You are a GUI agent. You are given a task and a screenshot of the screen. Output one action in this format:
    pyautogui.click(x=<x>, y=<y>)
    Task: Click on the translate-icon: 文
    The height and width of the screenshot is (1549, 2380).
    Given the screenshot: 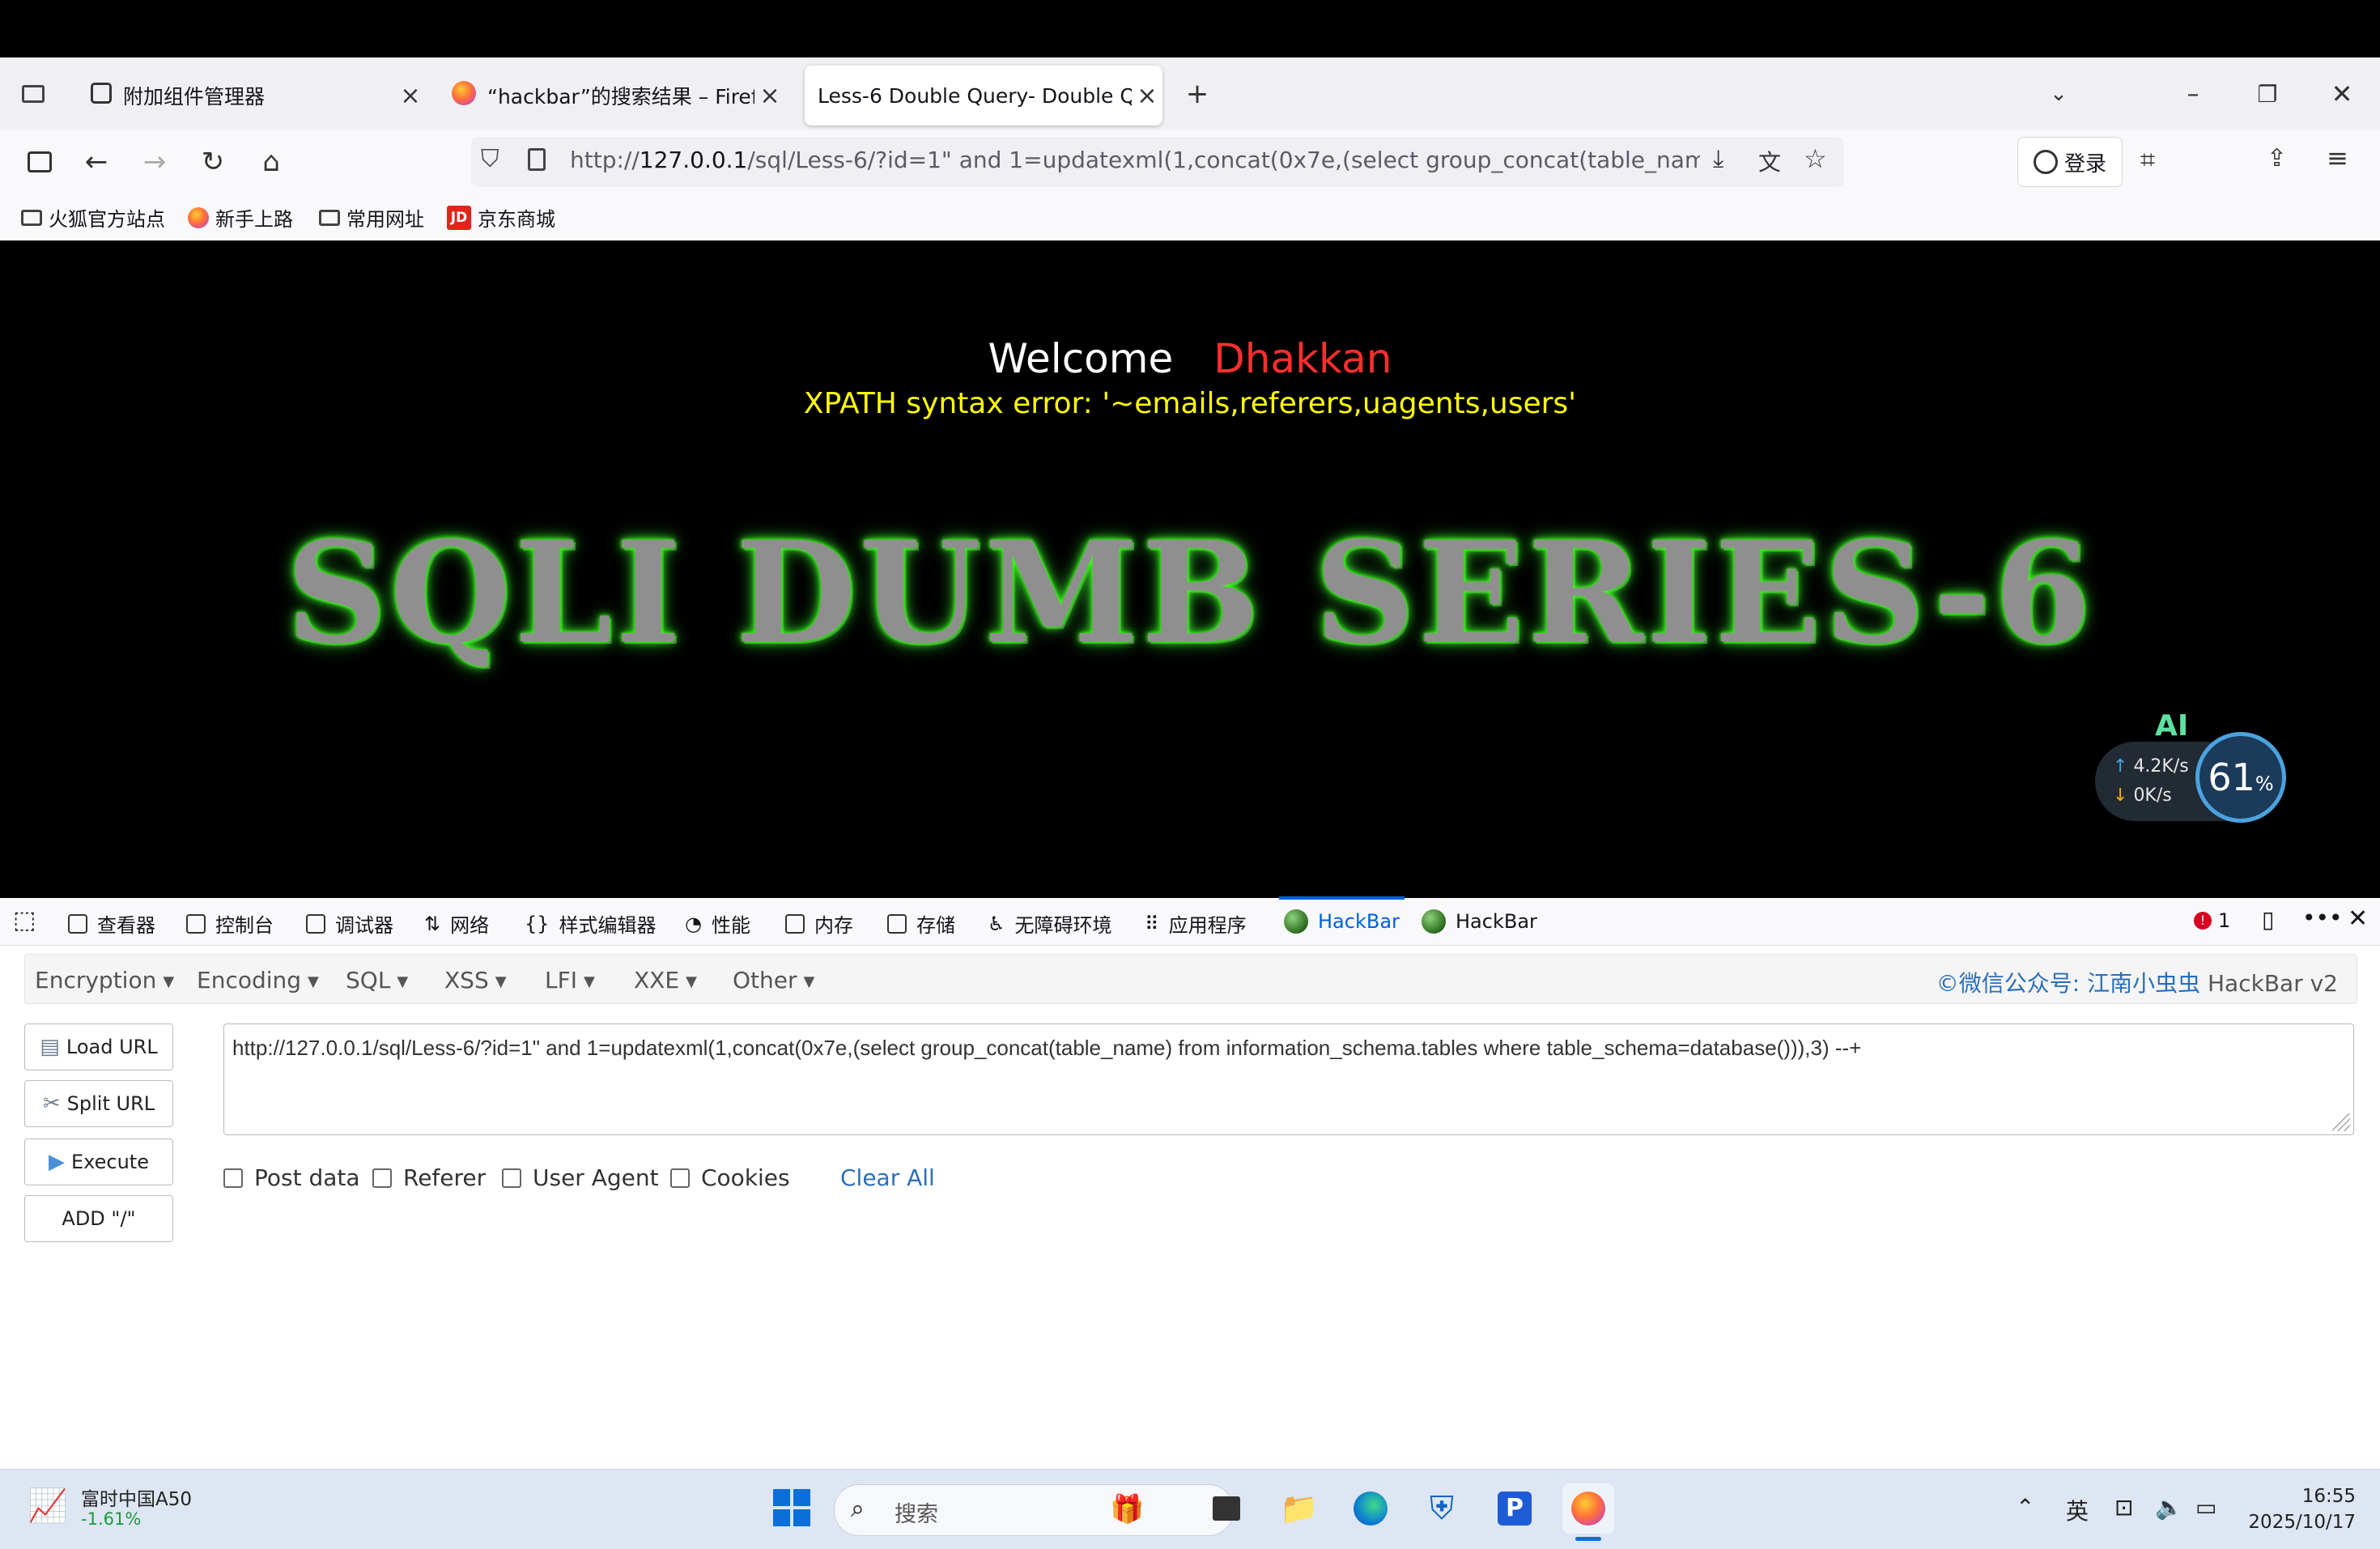 What is the action you would take?
    pyautogui.click(x=1770, y=161)
    